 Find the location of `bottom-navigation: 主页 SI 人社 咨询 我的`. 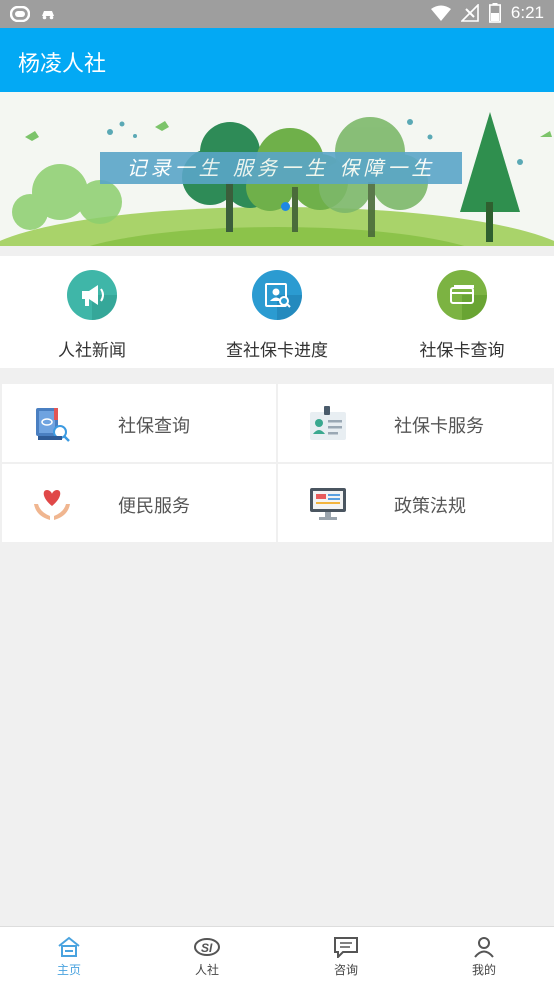

bottom-navigation: 主页 SI 人社 咨询 我的 is located at coordinates (277, 956).